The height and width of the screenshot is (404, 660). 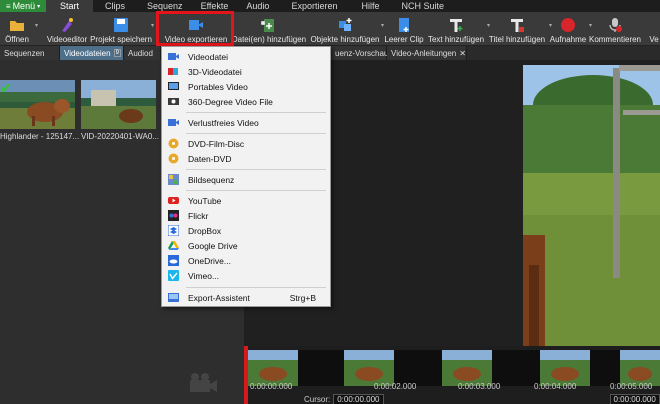 What do you see at coordinates (271, 386) in the screenshot?
I see `ruler-tick: 0:00:00.000` at bounding box center [271, 386].